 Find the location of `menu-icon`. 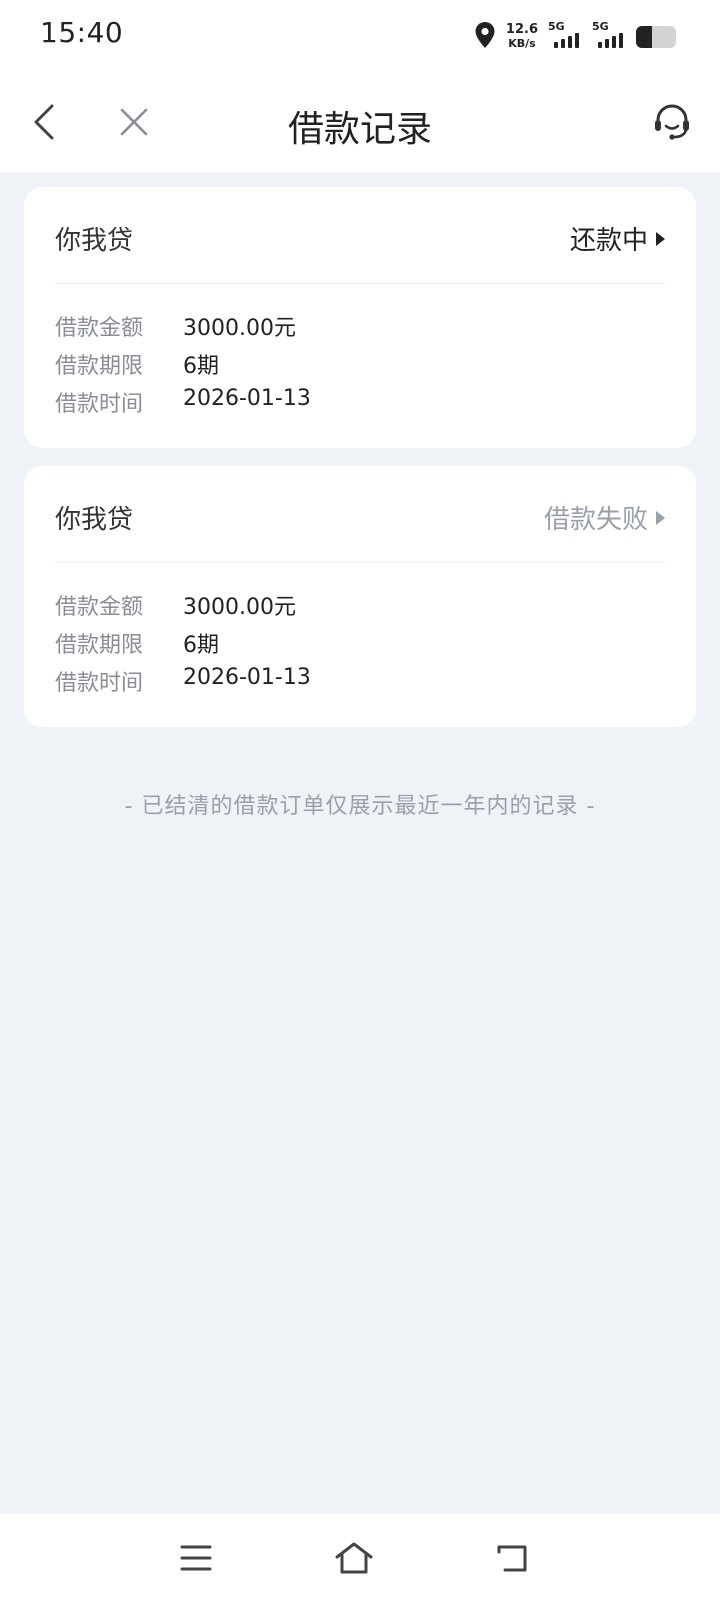

menu-icon is located at coordinates (196, 1558).